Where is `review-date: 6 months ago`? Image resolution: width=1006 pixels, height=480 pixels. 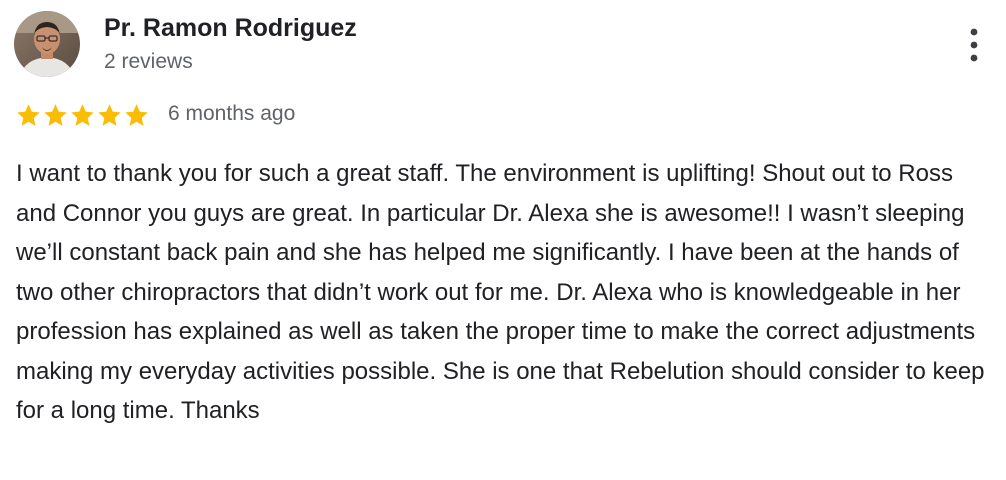
review-date: 6 months ago is located at coordinates (232, 113).